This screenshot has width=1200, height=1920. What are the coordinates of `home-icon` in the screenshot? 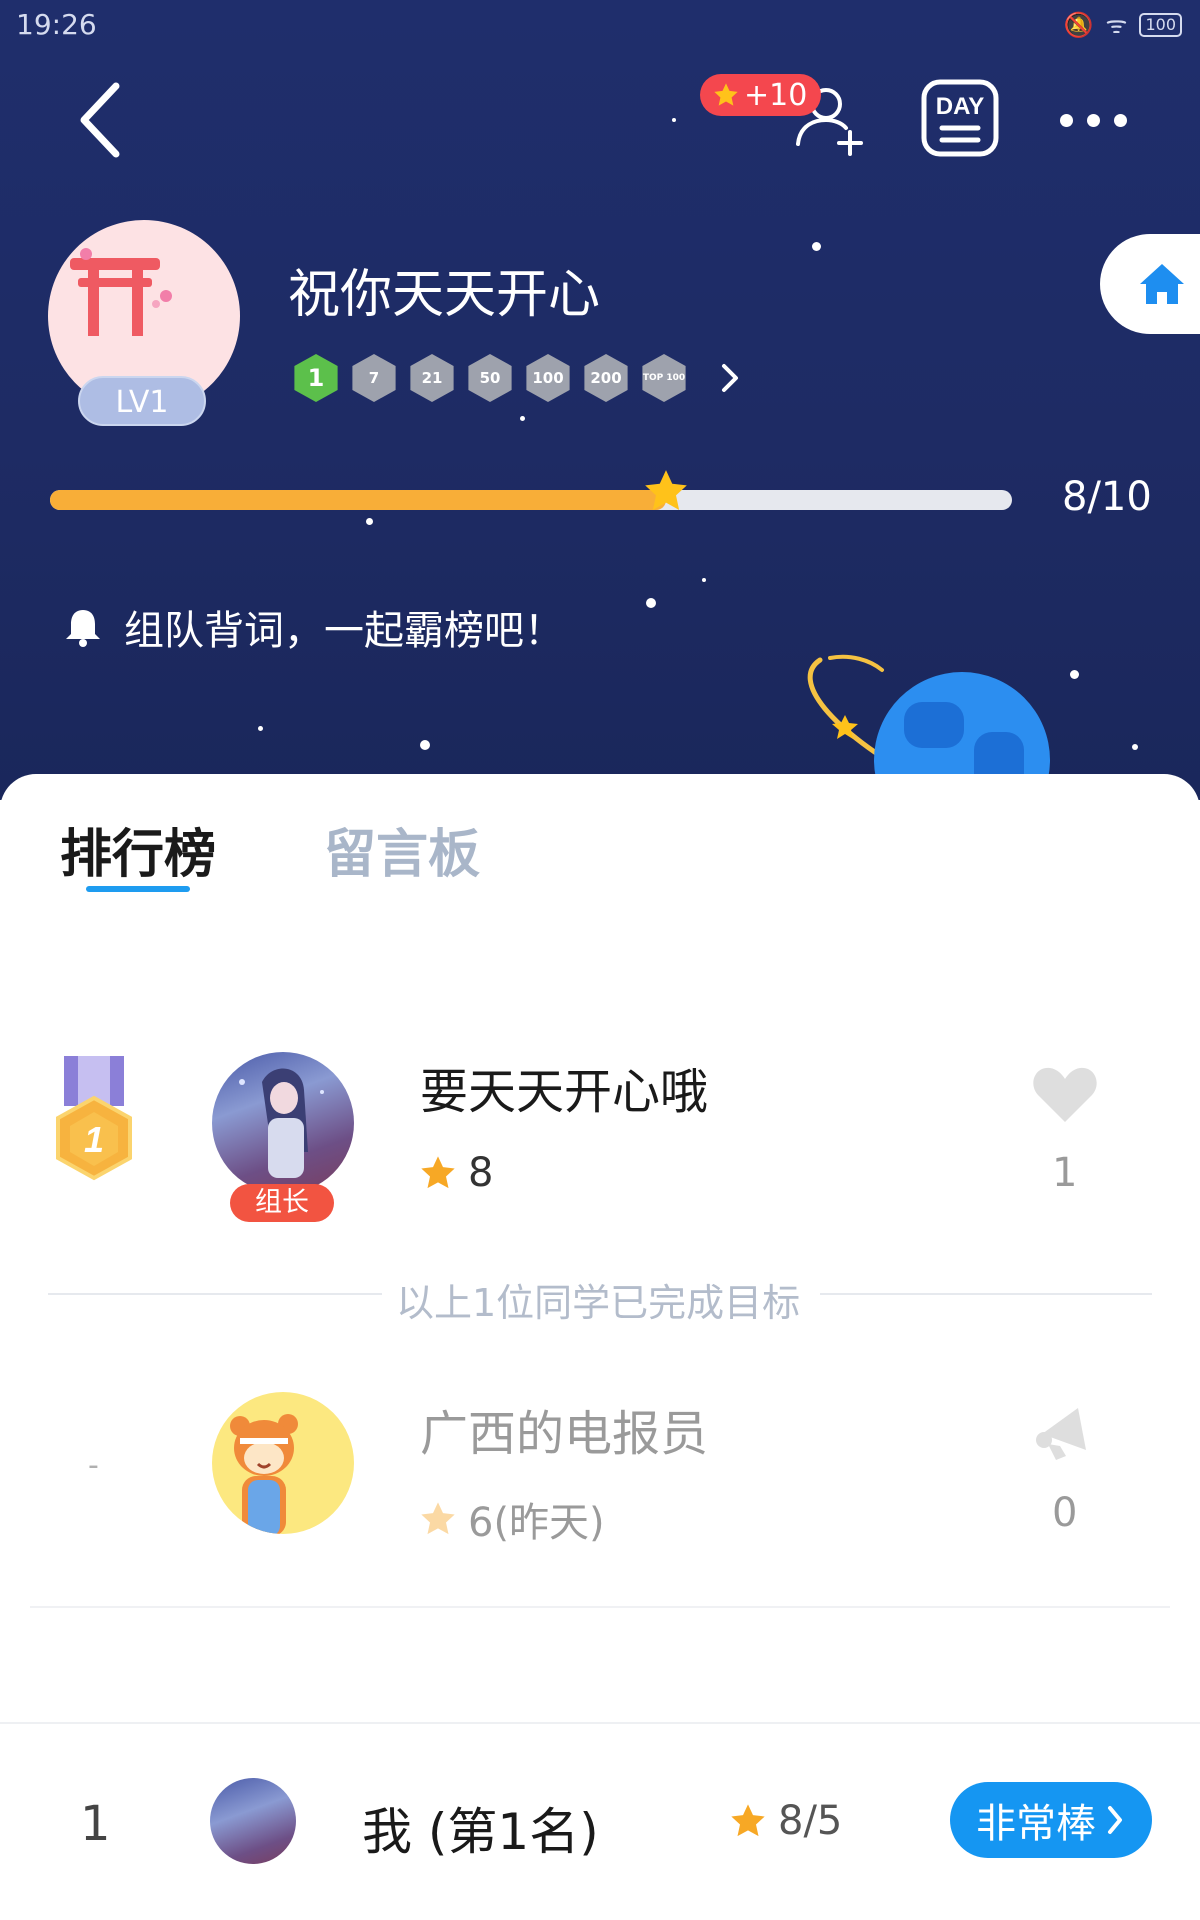 It's located at (1162, 284).